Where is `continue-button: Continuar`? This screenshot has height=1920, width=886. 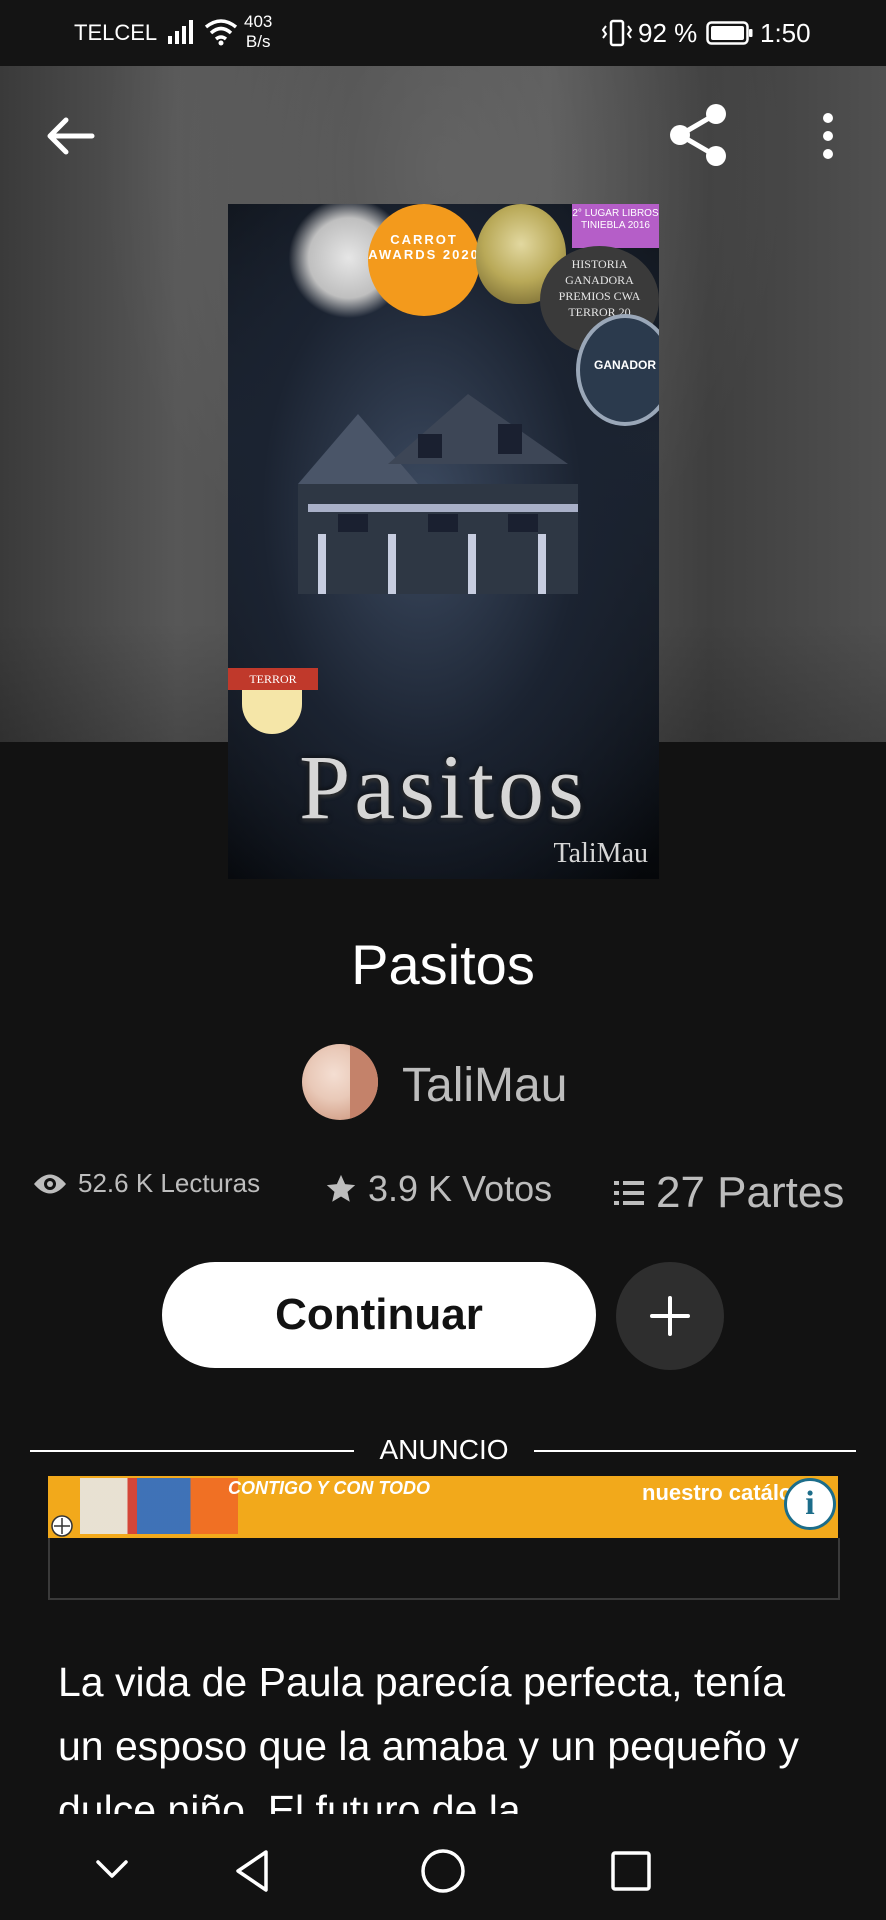 continue-button: Continuar is located at coordinates (379, 1315).